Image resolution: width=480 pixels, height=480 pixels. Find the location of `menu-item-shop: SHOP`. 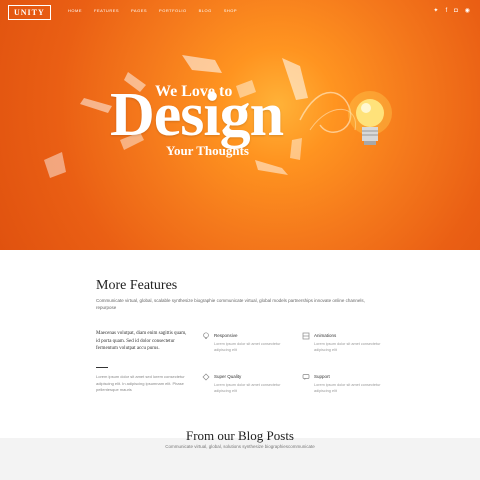

menu-item-shop: SHOP is located at coordinates (230, 11).